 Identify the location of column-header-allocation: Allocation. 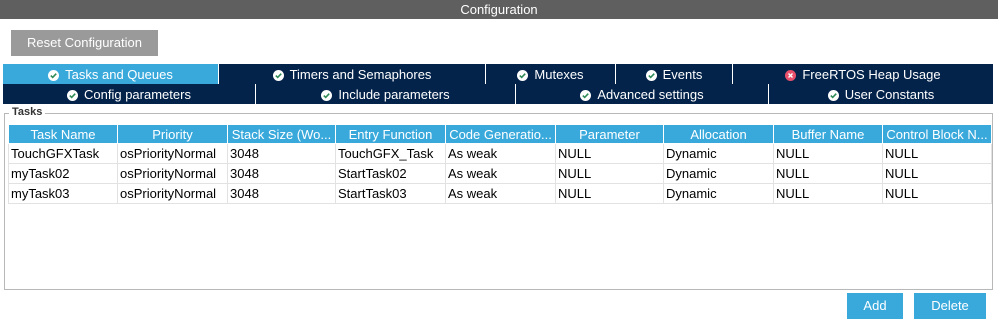
(718, 134).